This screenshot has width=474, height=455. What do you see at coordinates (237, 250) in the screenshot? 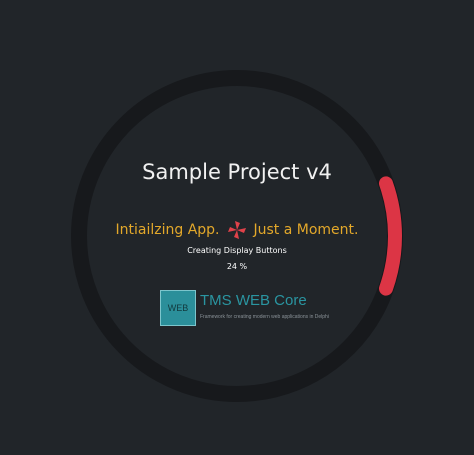
I see `current-task: Creating Display Buttons` at bounding box center [237, 250].